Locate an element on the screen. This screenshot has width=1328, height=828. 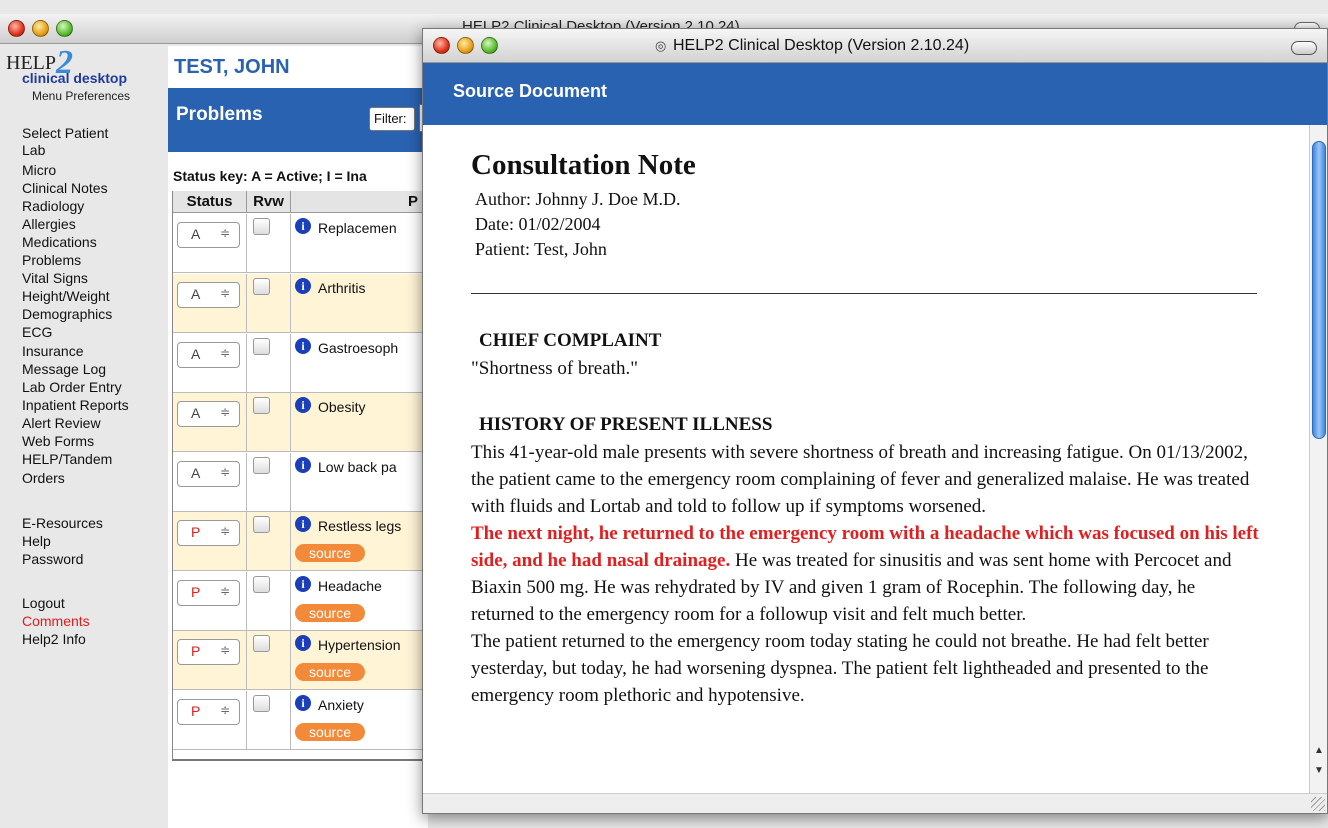
column-header-status: Status is located at coordinates (210, 202).